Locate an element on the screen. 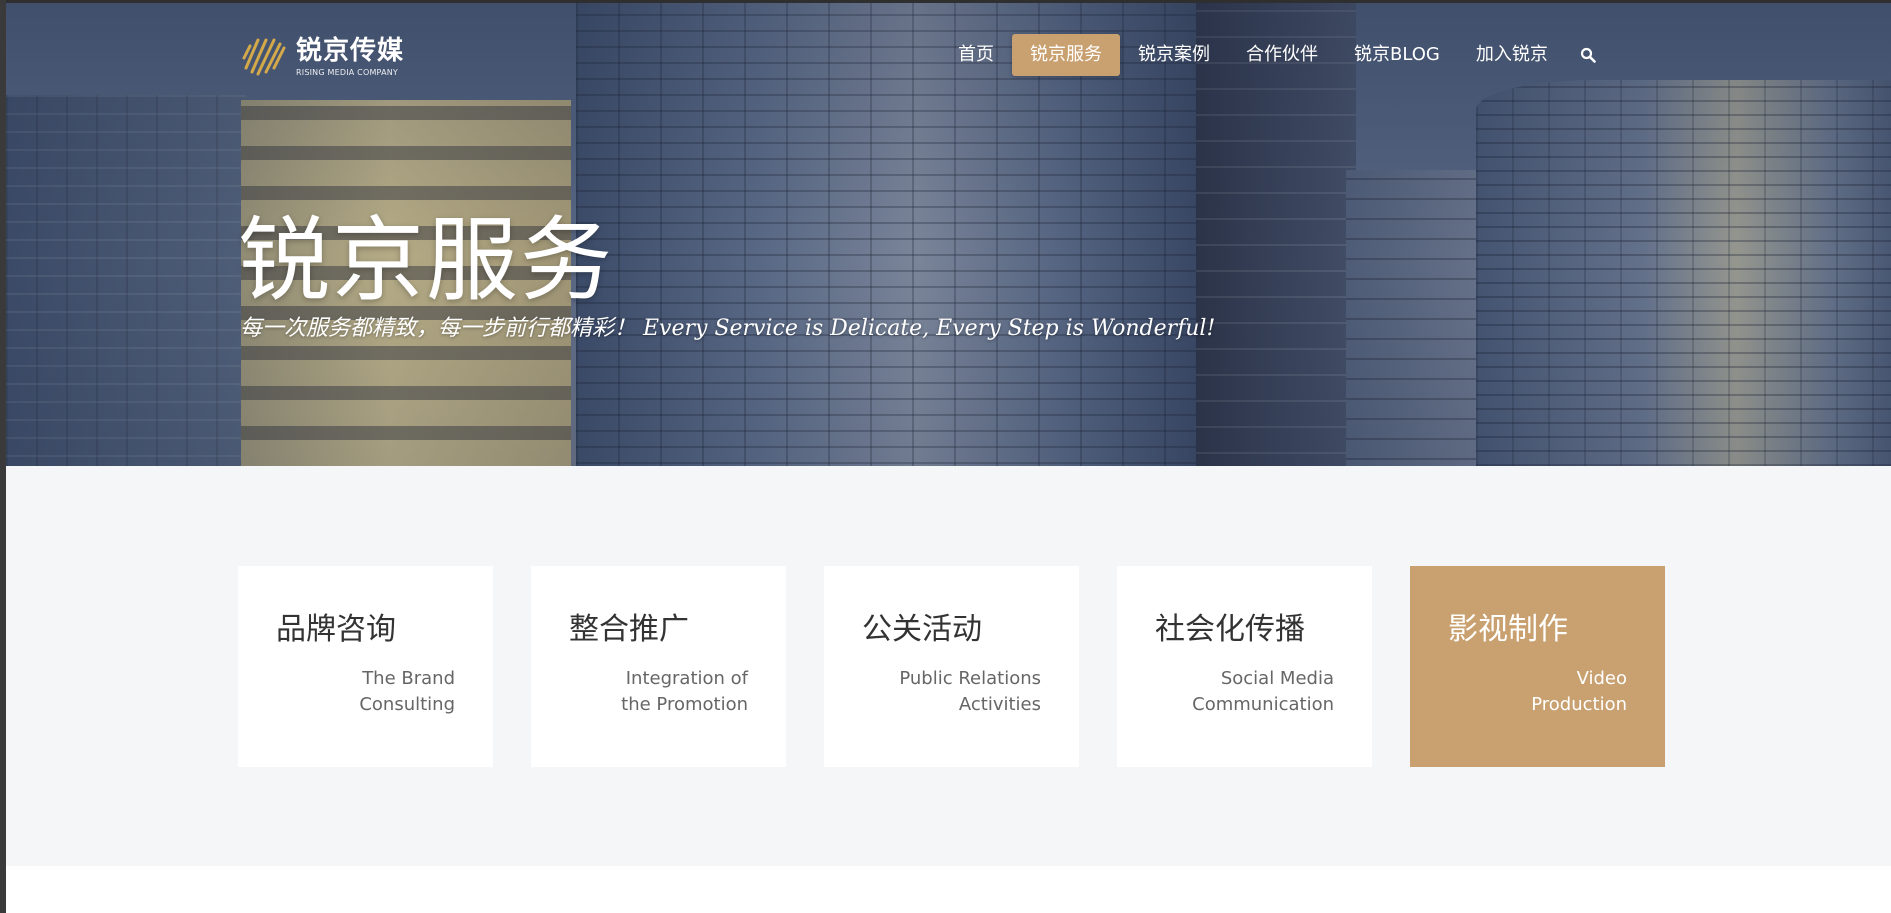 This screenshot has width=1891, height=913. service-card-title: 整合推广 is located at coordinates (629, 629).